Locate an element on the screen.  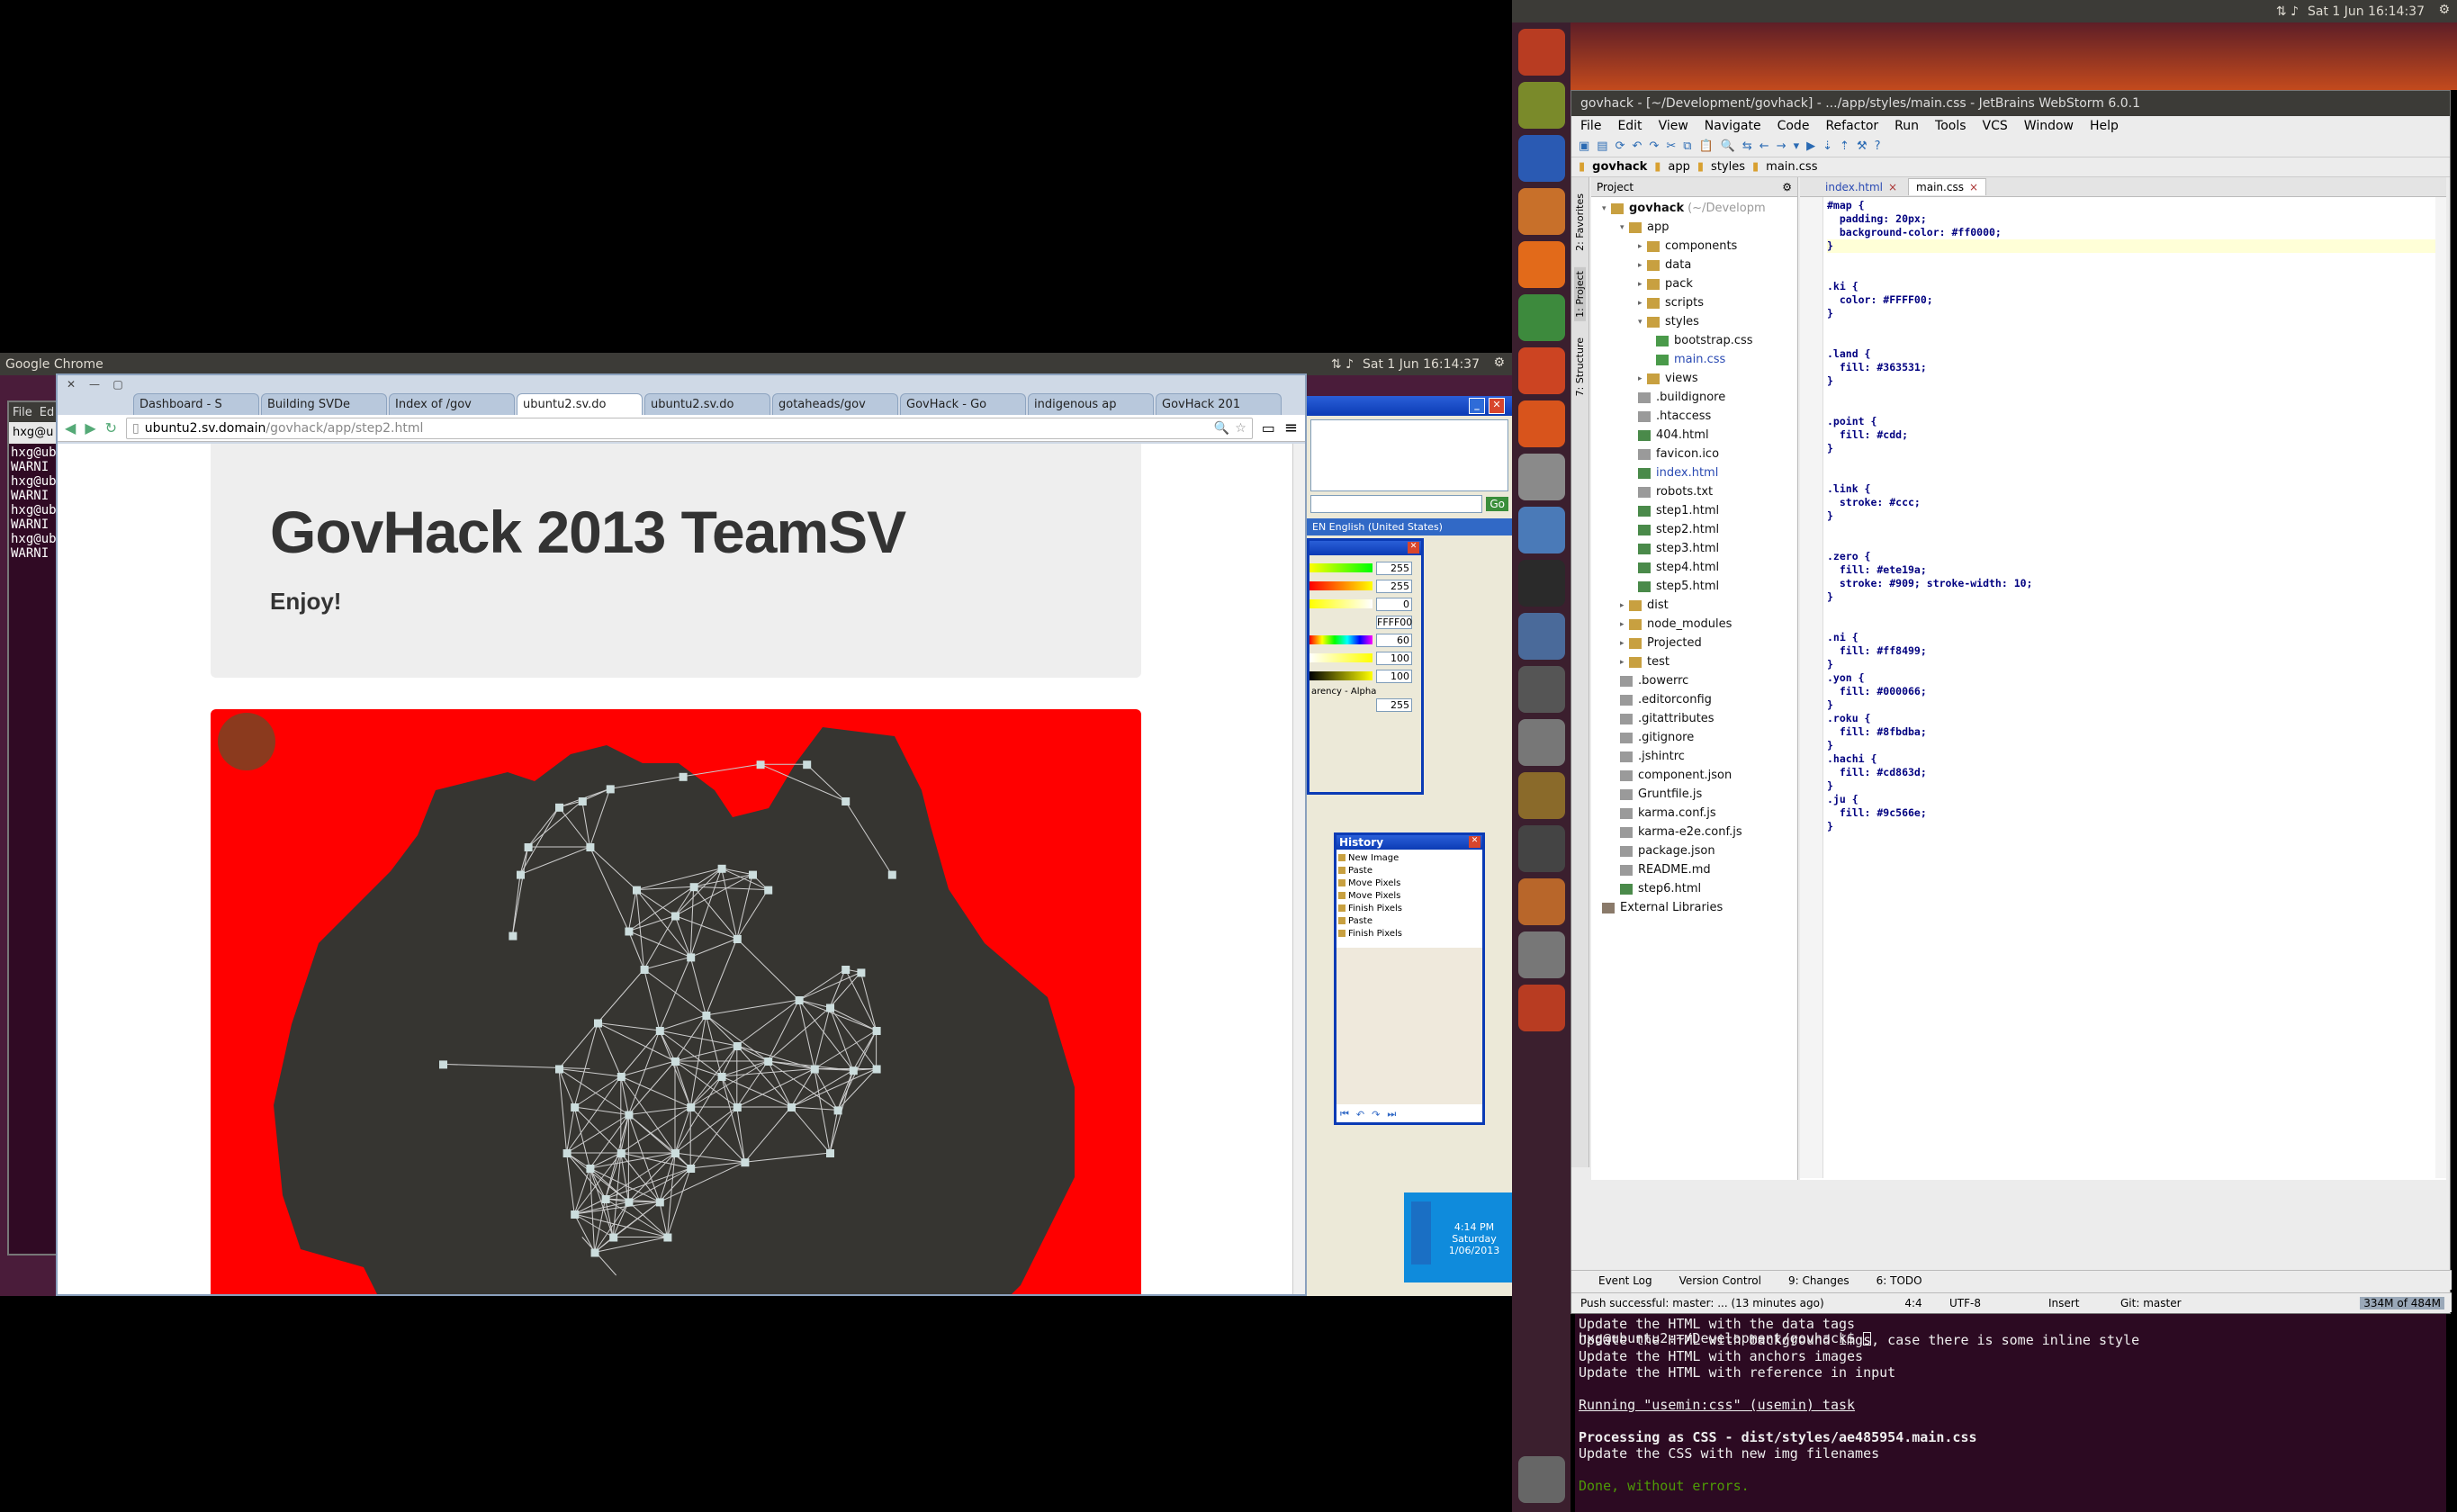
scrollbar is located at coordinates (1298, 869).